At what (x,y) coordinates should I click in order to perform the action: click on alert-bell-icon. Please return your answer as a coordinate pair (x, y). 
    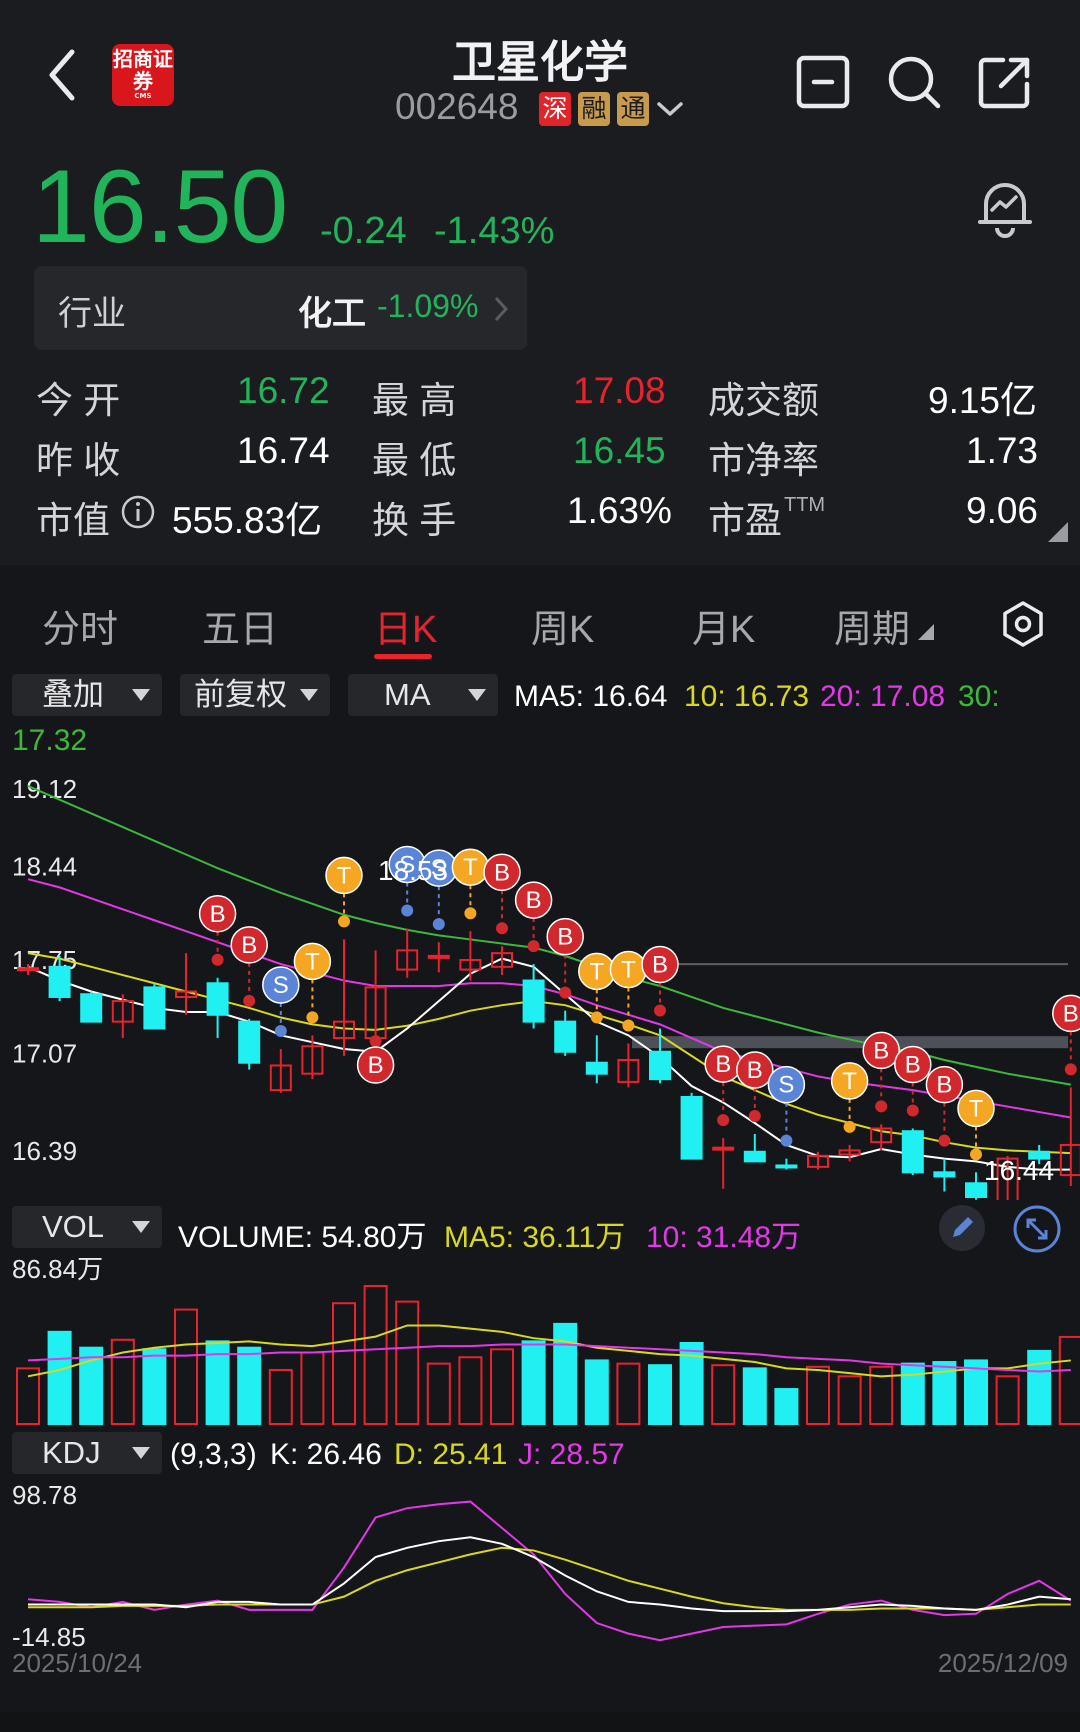
    Looking at the image, I should click on (1005, 207).